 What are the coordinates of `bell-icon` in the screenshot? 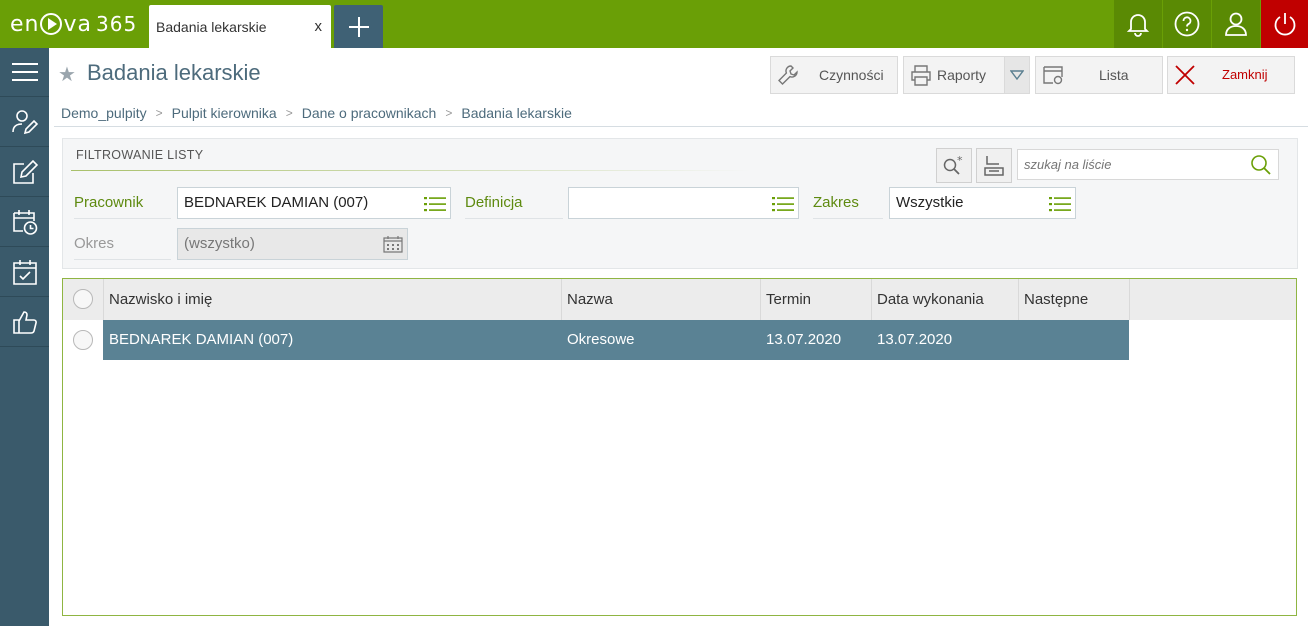 It's located at (1138, 25).